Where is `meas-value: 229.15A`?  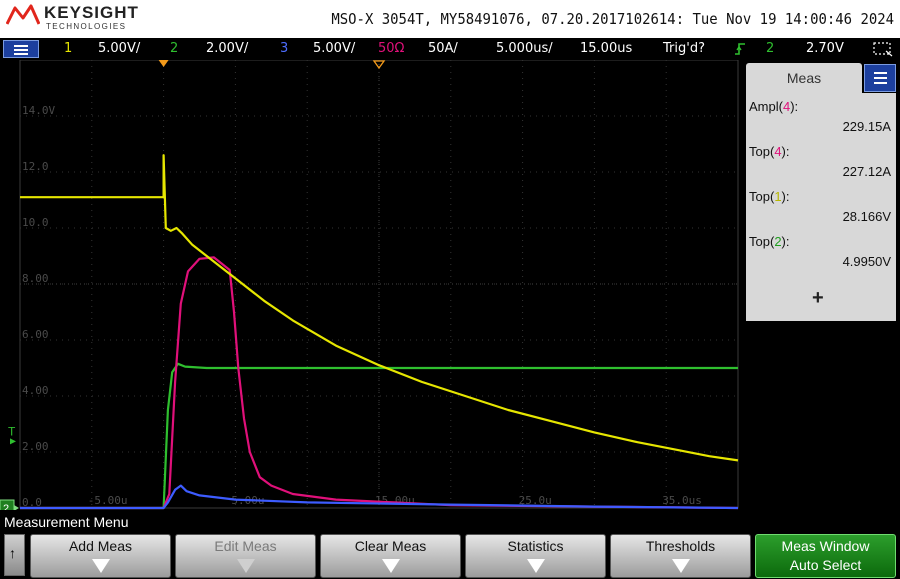 meas-value: 229.15A is located at coordinates (866, 126).